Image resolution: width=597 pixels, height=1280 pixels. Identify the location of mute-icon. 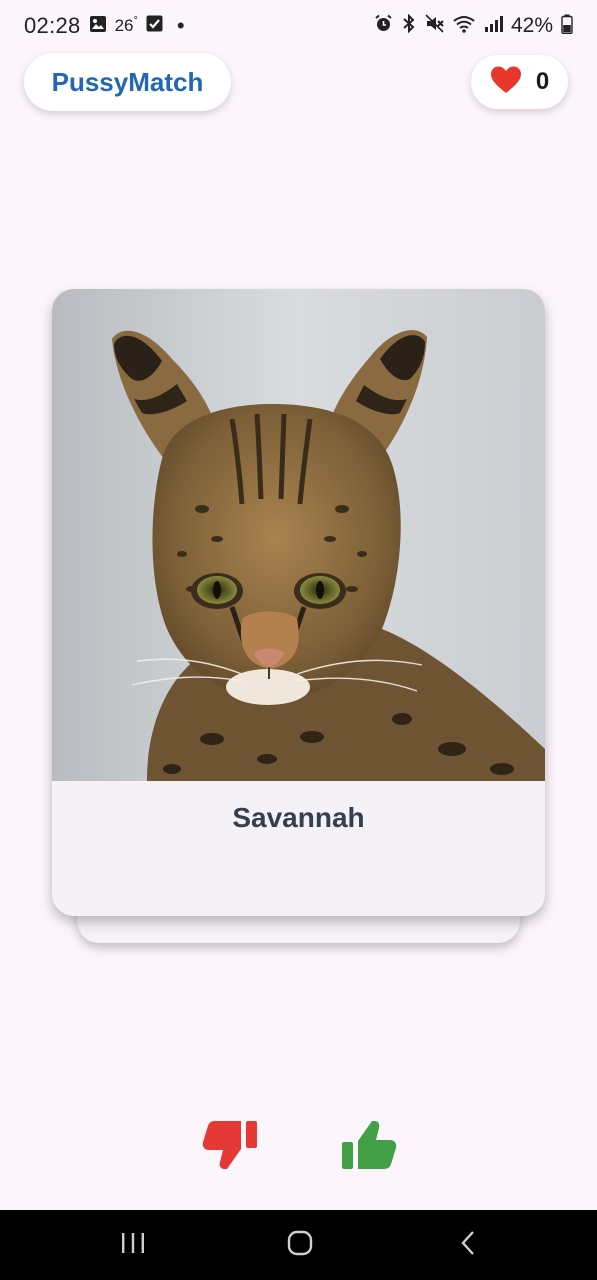
(435, 26).